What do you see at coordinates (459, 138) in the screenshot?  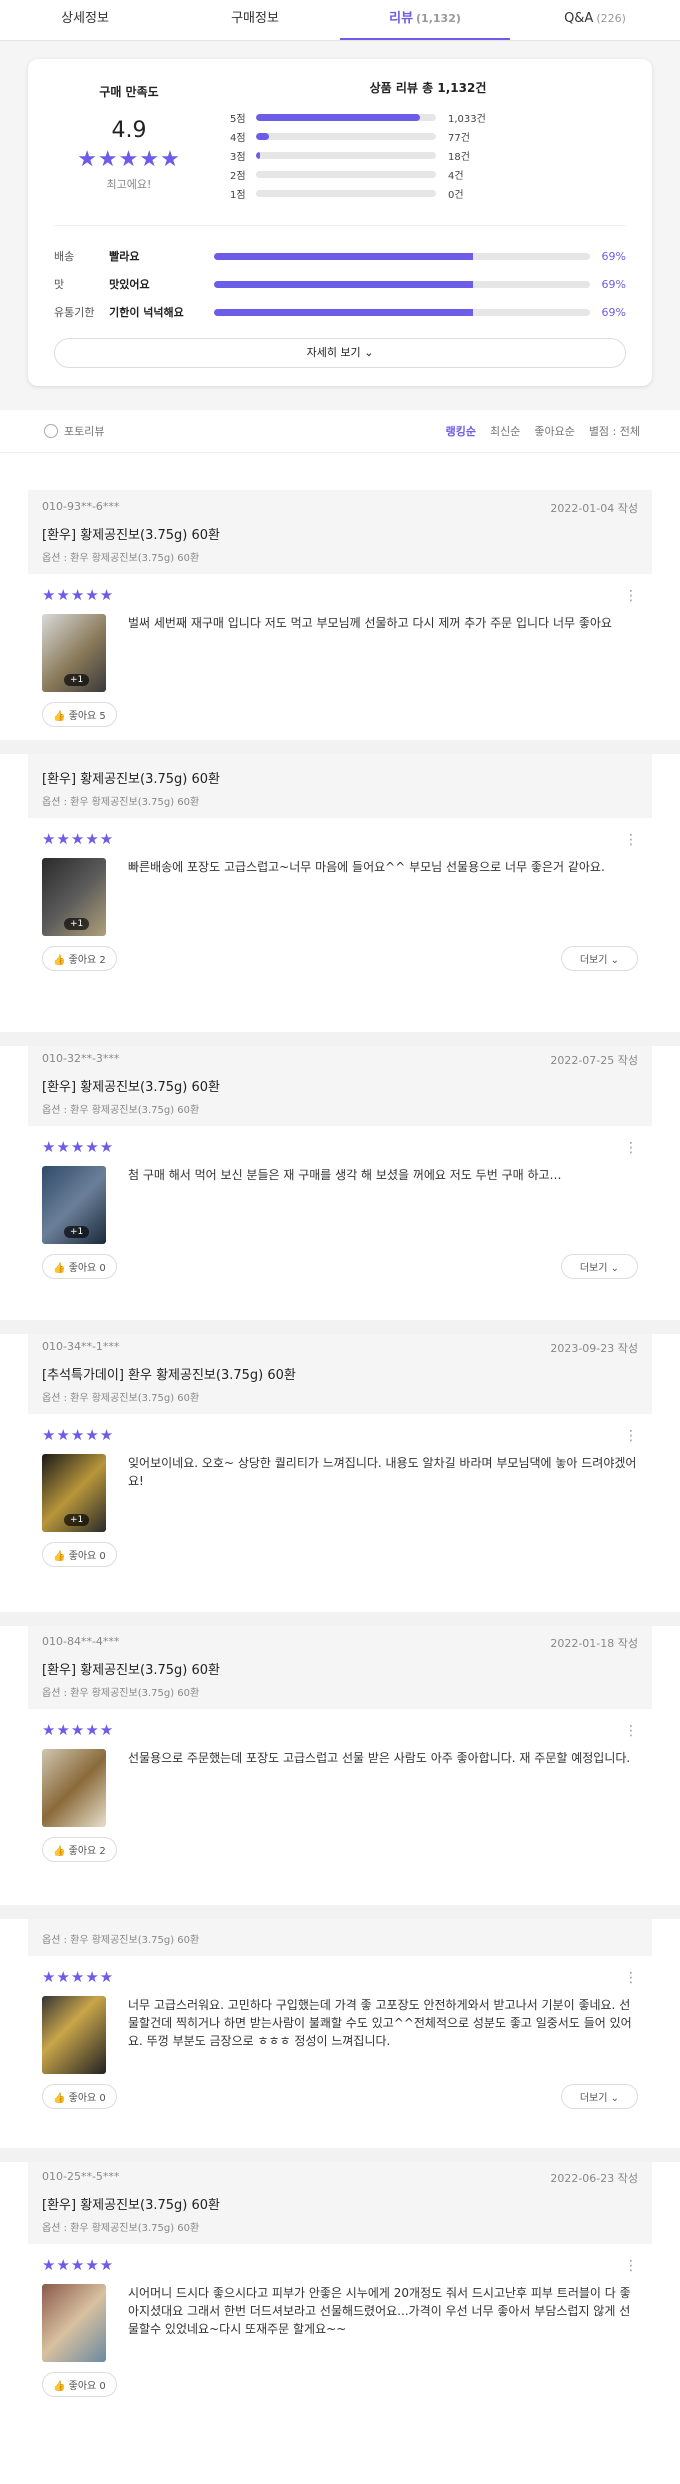 I see `rating-dist-count: 77건` at bounding box center [459, 138].